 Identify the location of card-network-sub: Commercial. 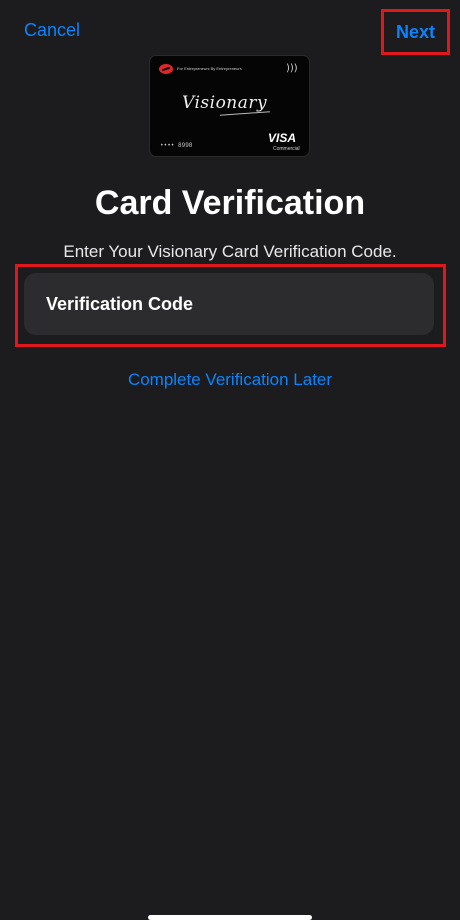
(286, 149).